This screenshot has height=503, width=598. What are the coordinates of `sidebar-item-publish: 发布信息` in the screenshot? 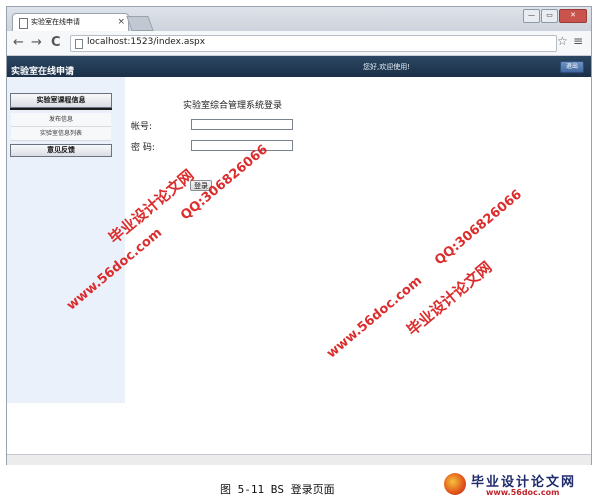 It's located at (61, 120).